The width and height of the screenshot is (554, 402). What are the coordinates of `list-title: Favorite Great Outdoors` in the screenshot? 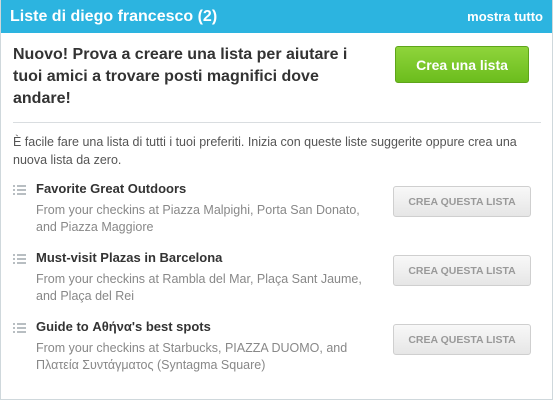 It's located at (111, 188).